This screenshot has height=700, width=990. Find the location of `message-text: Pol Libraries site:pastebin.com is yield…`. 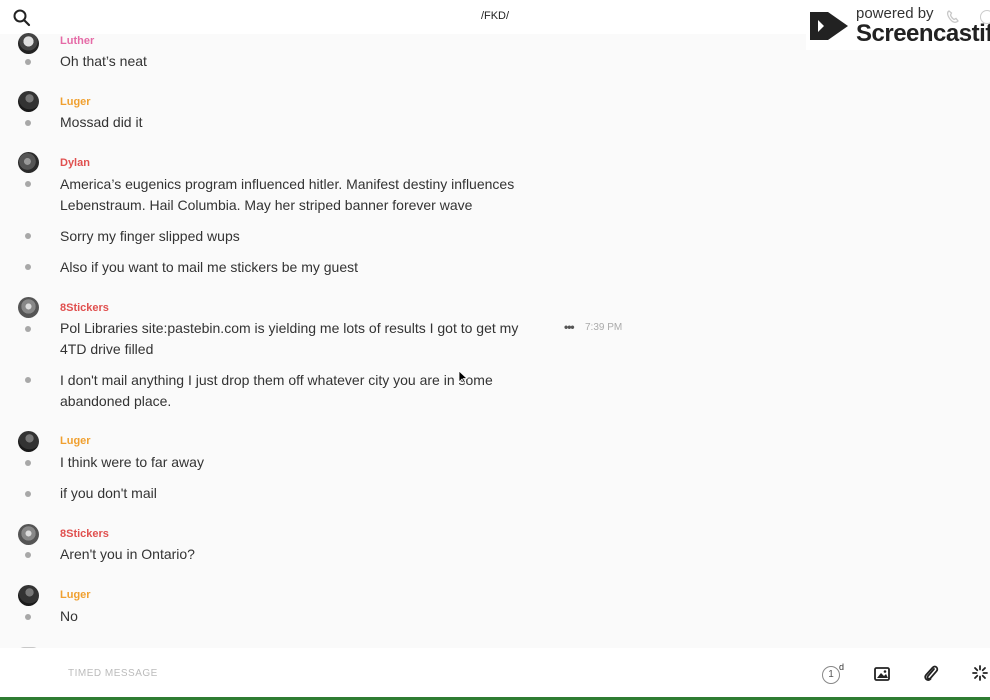

message-text: Pol Libraries site:pastebin.com is yield… is located at coordinates (289, 338).